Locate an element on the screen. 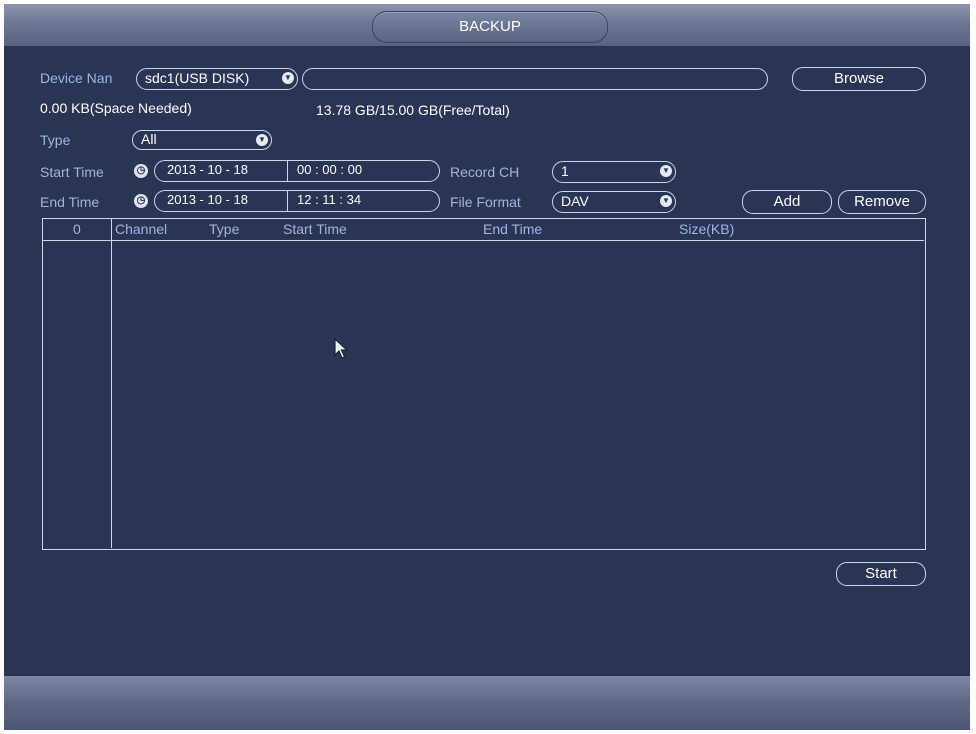 The image size is (976, 734). start-date-value: 2013 - 10 - 18 is located at coordinates (207, 169).